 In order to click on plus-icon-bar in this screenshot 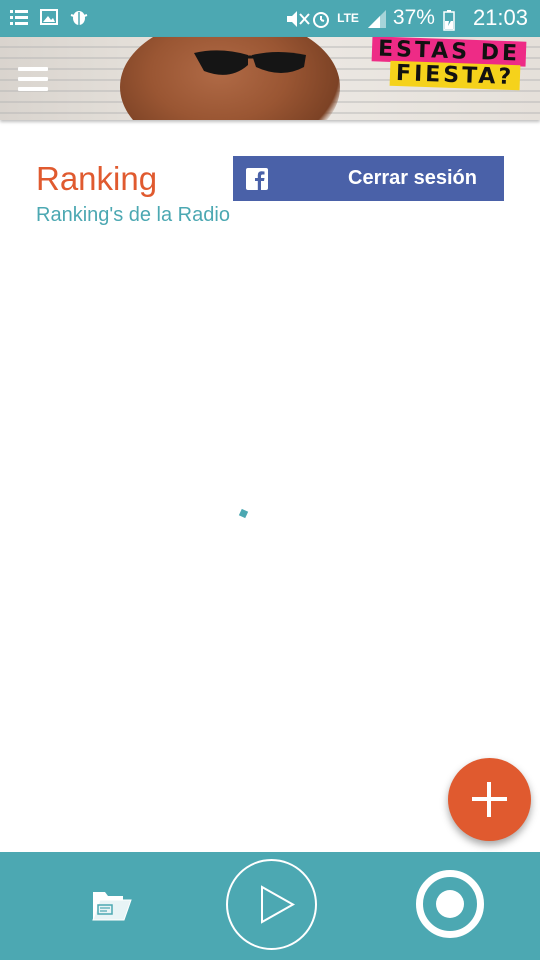, I will do `click(489, 799)`.